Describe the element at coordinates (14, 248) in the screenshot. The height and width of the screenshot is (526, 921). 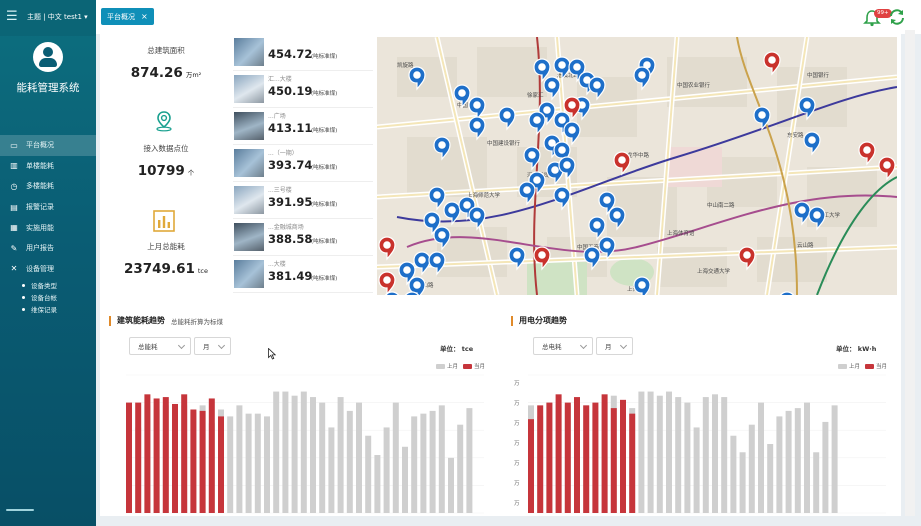
I see `edit-icon: ✎` at that location.